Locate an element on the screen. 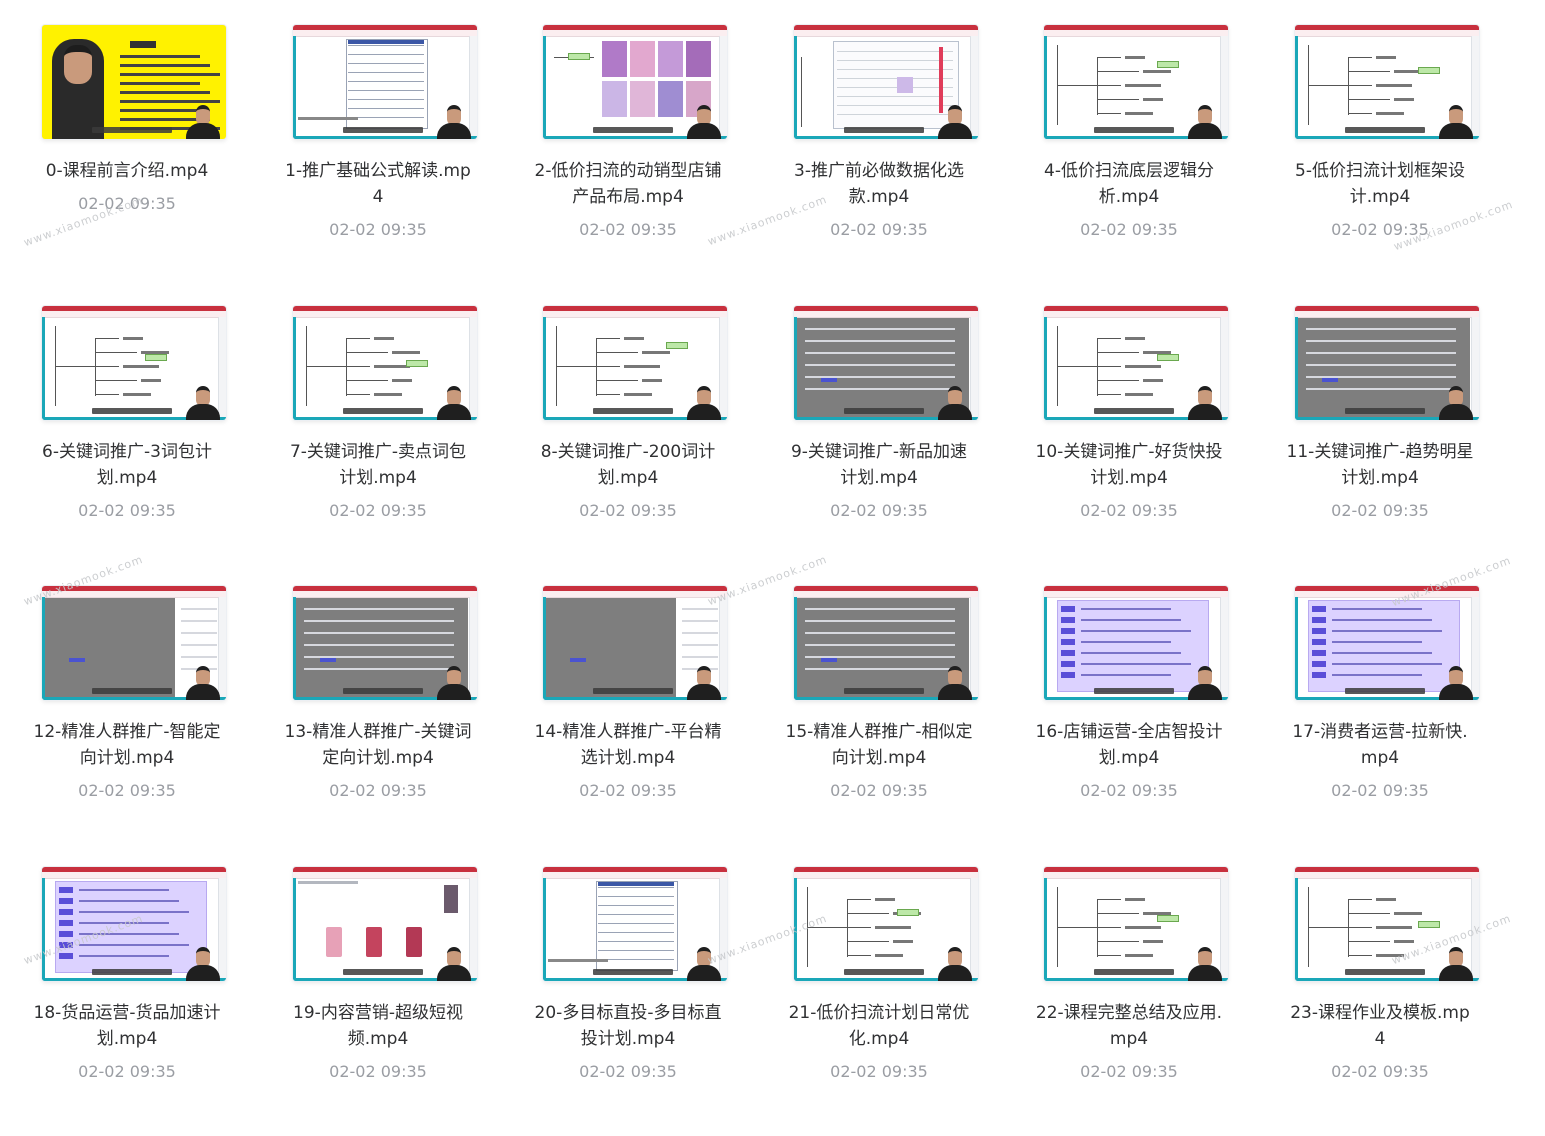  file-name-text: 8-关键词推广-200词计划.mp4 is located at coordinates (628, 465).